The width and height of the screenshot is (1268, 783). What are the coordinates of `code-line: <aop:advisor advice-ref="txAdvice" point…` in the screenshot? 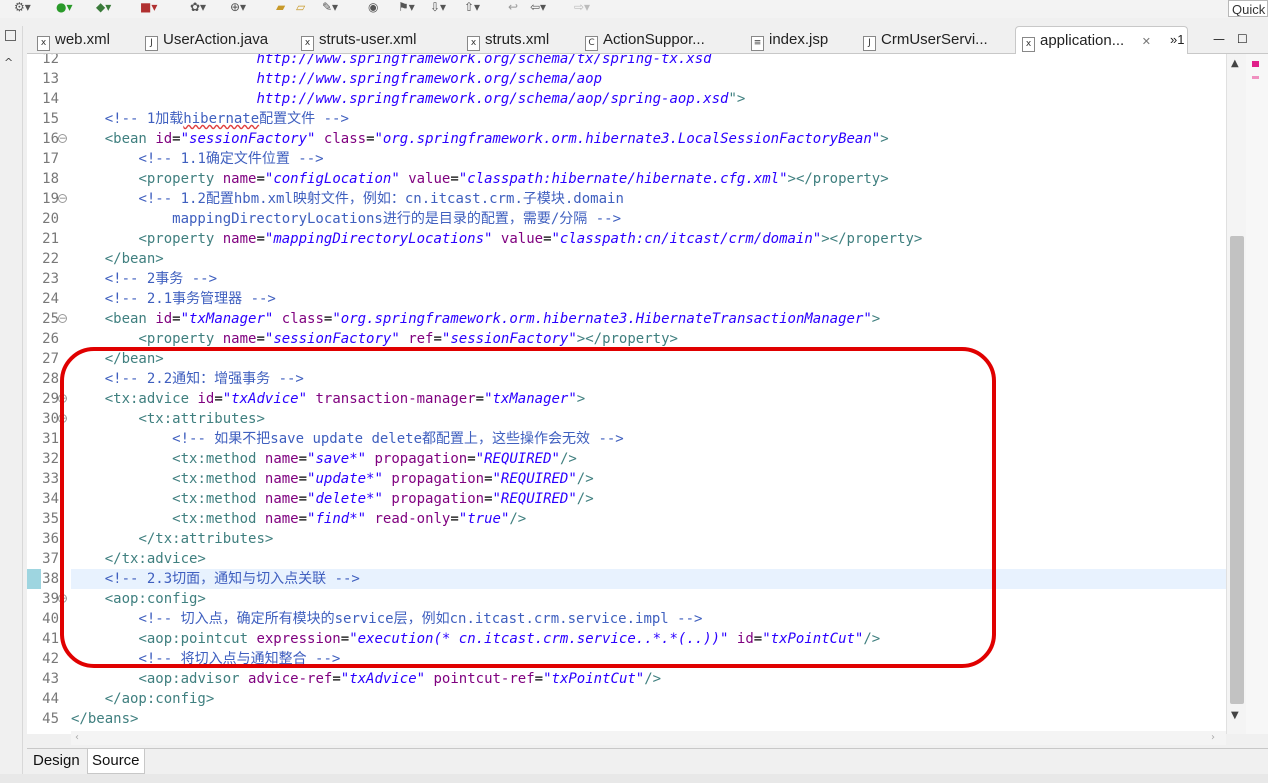 It's located at (366, 679).